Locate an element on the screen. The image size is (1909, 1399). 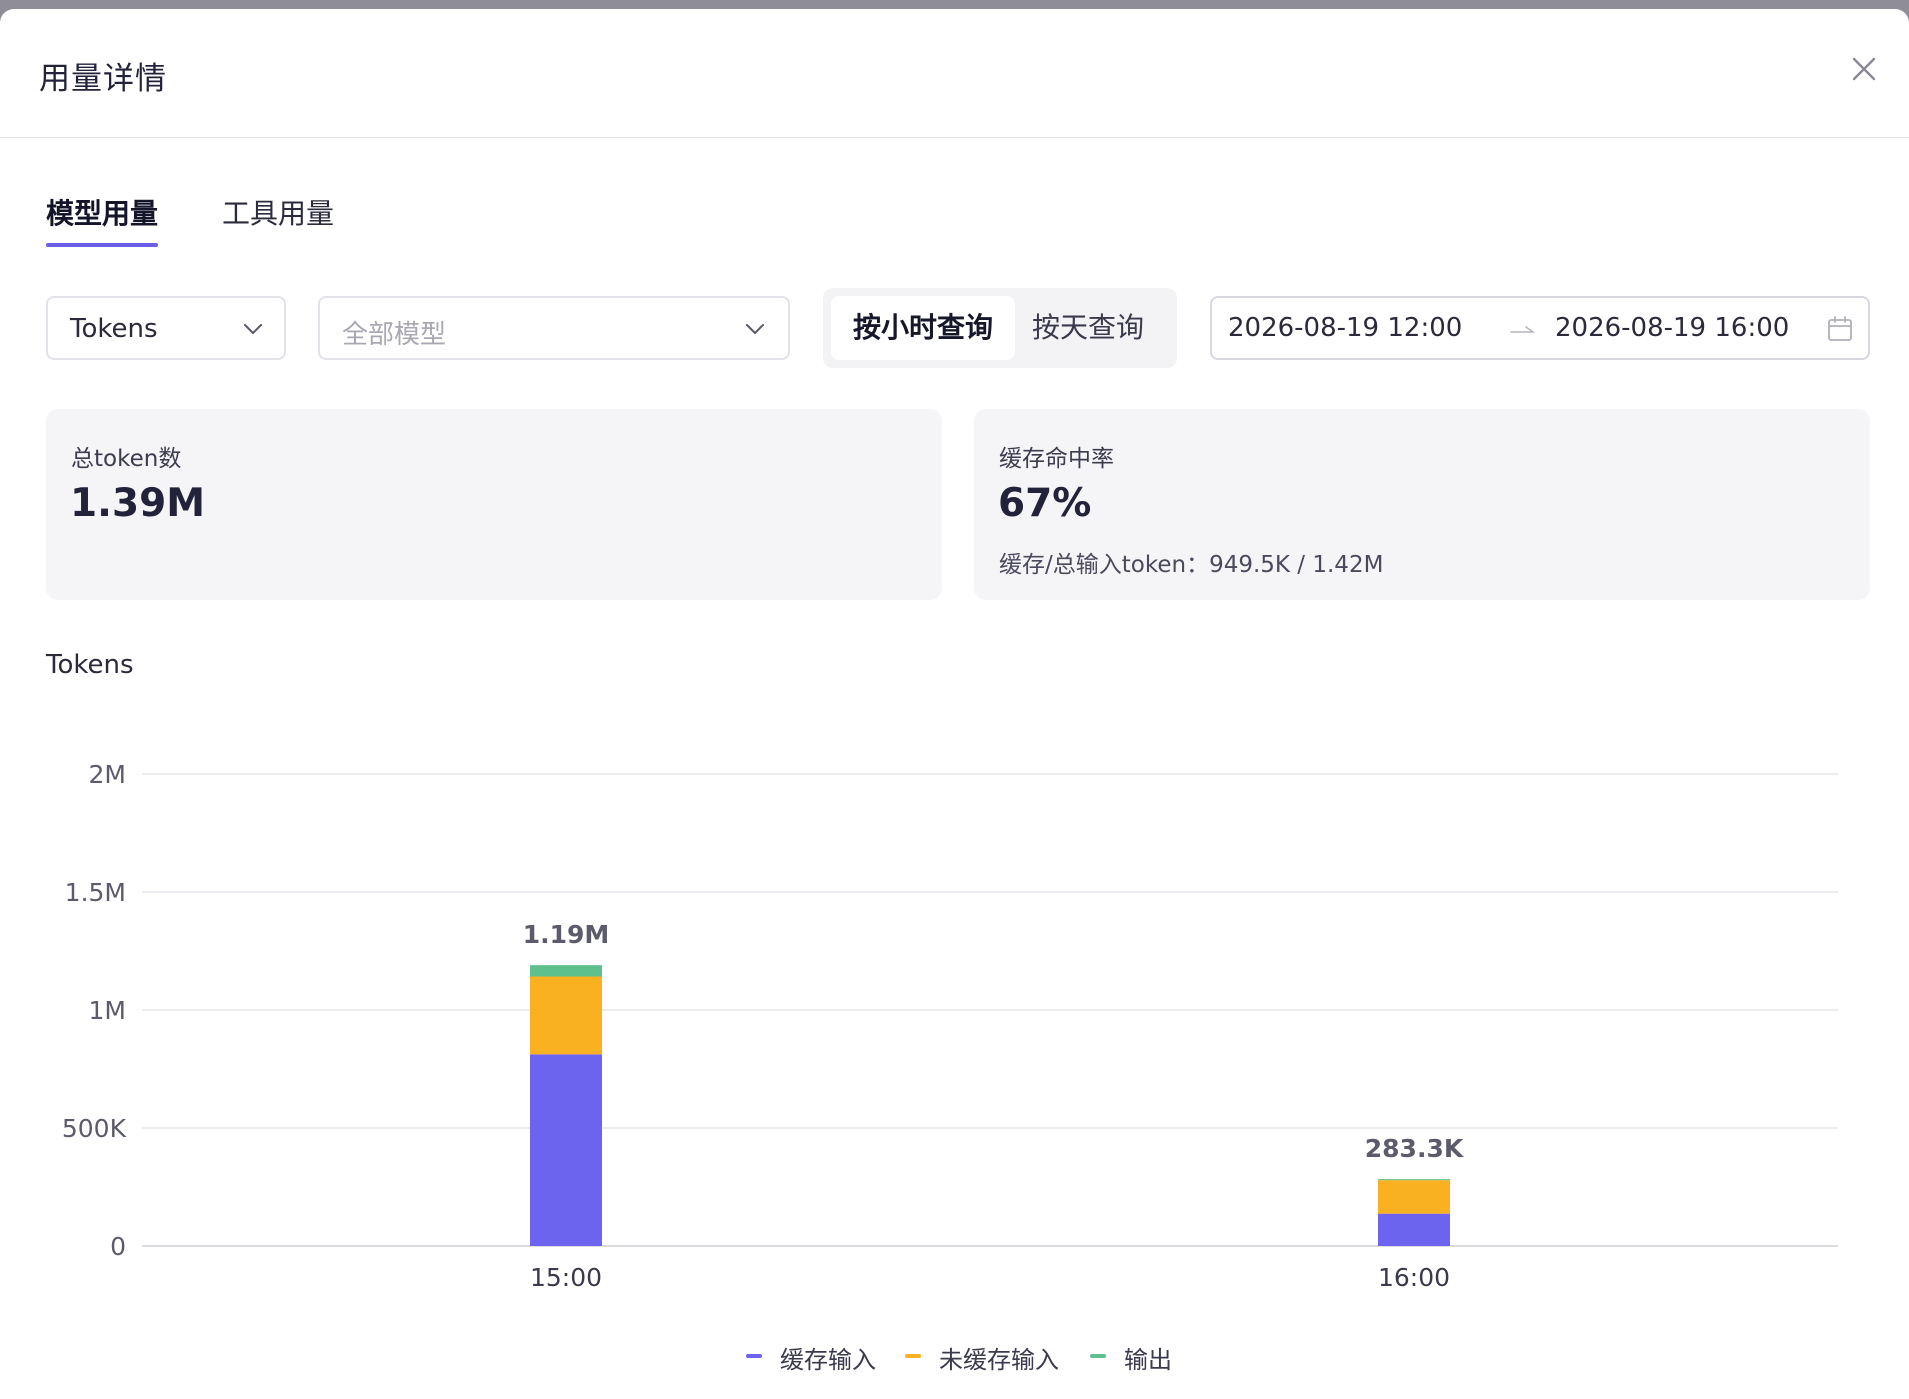
chart-ylabel: Tokens is located at coordinates (90, 665).